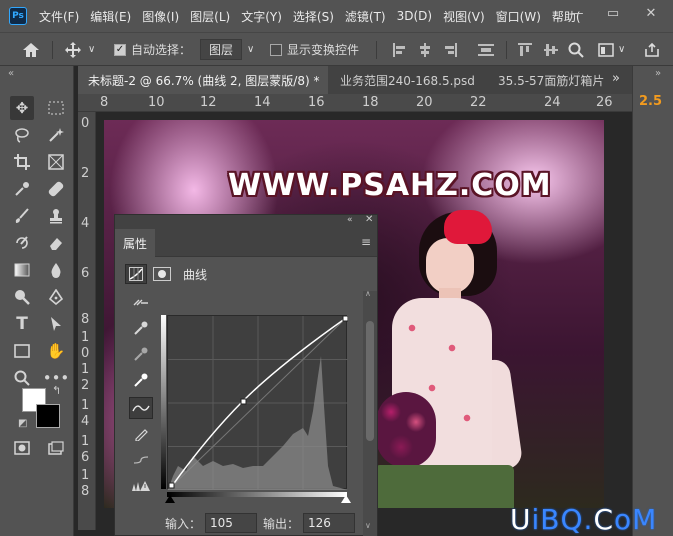 The width and height of the screenshot is (673, 536). Describe the element at coordinates (650, 101) in the screenshot. I see `zoom-value: 2.5` at that location.